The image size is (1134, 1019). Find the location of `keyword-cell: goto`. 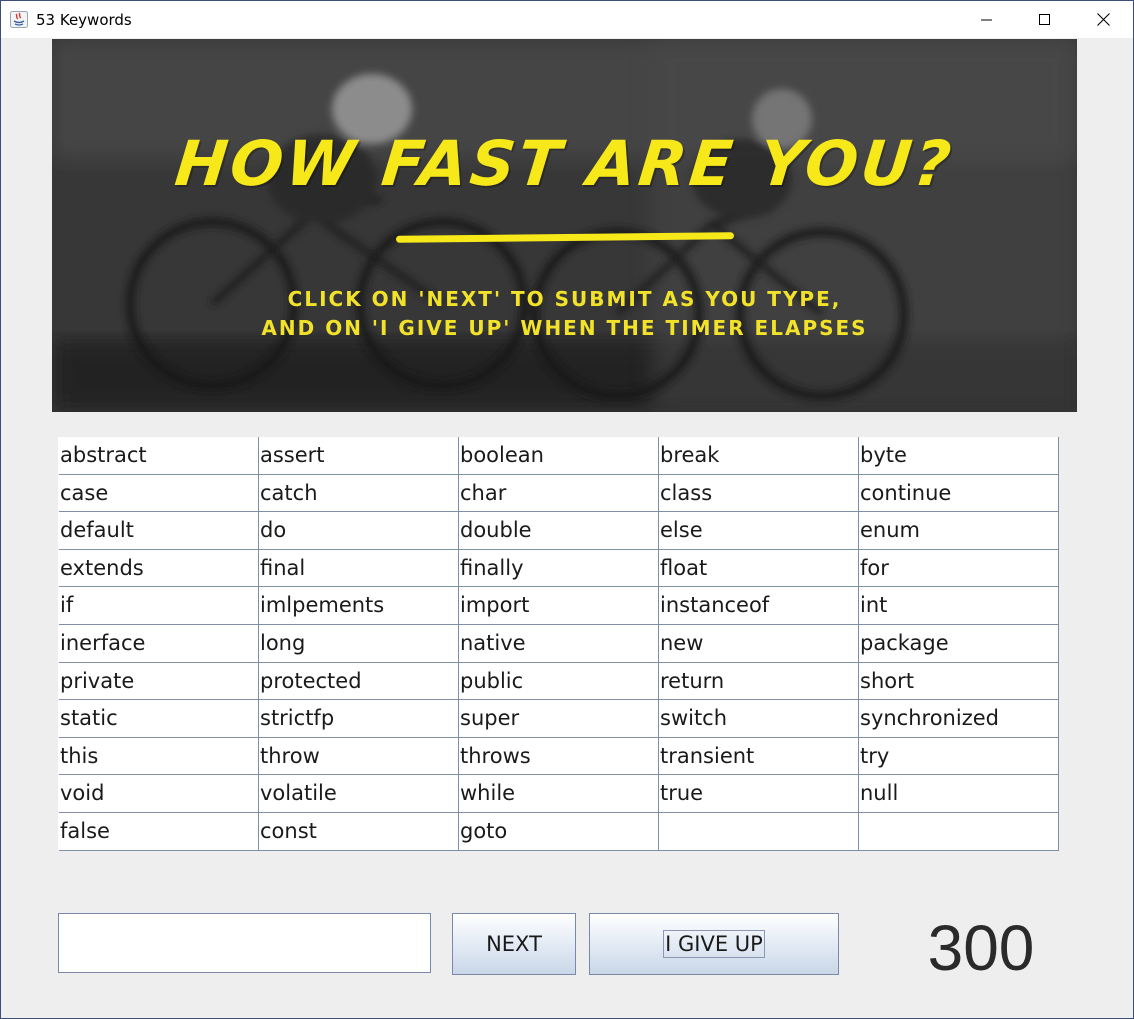

keyword-cell: goto is located at coordinates (559, 831).